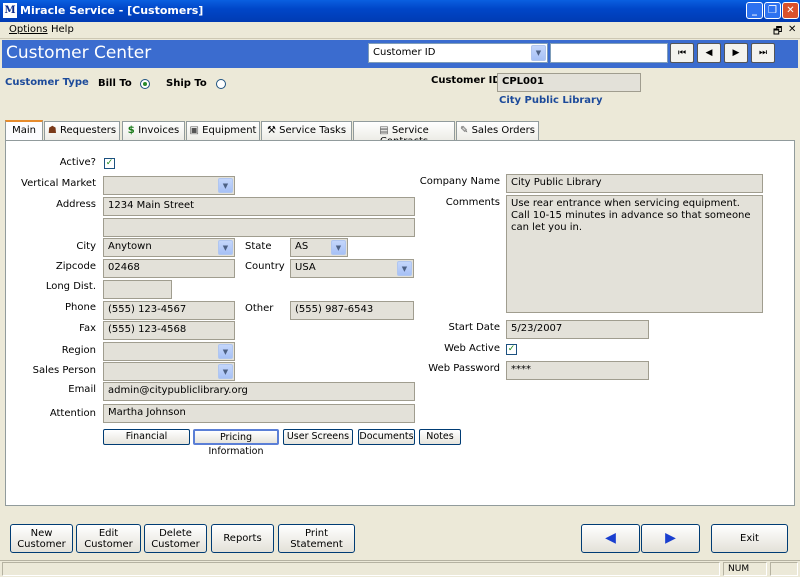 The height and width of the screenshot is (577, 800). Describe the element at coordinates (440, 437) in the screenshot. I see `notes-button: Notes` at that location.